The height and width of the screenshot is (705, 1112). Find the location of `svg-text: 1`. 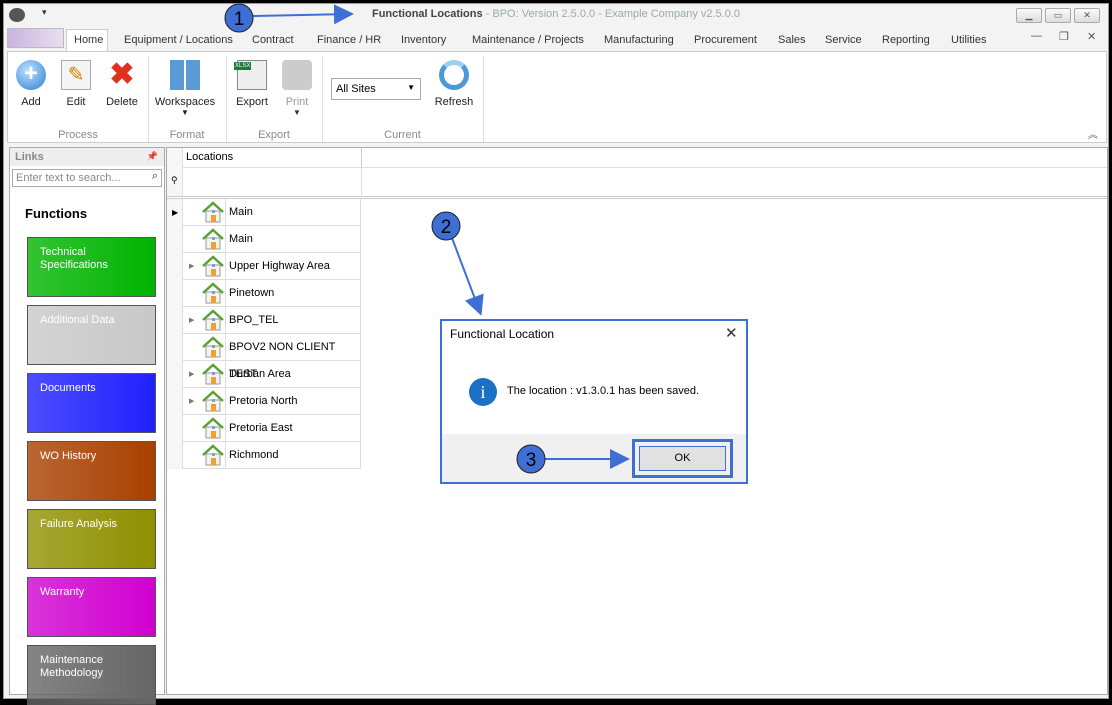

svg-text: 1 is located at coordinates (239, 19).